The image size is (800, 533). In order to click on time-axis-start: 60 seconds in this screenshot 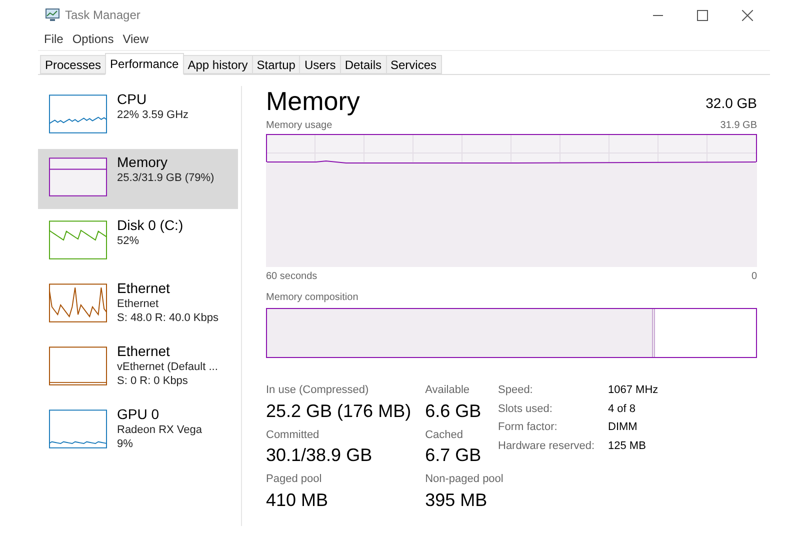, I will do `click(292, 277)`.